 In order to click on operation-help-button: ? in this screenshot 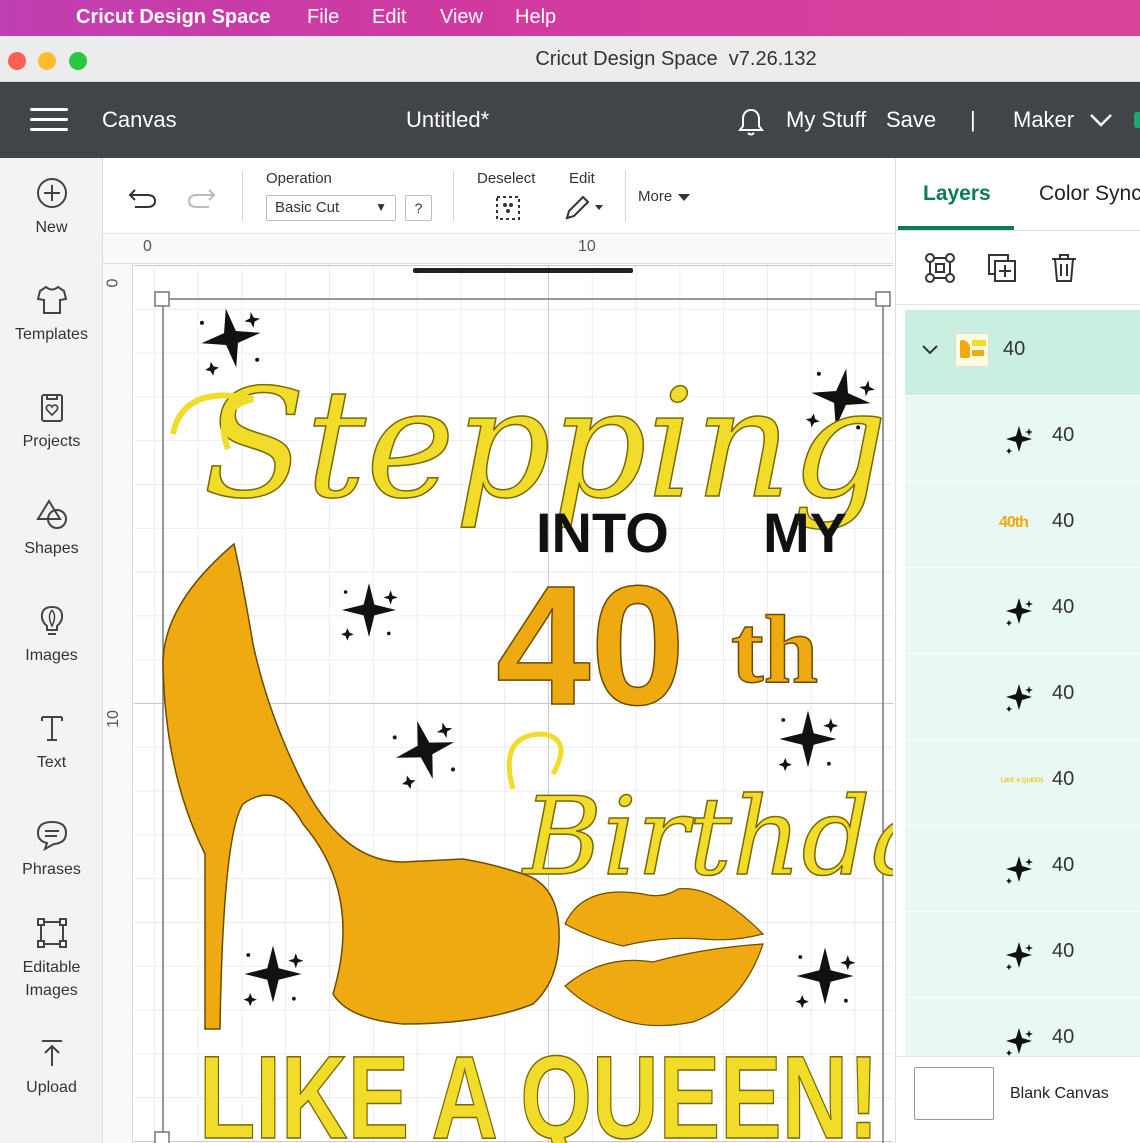, I will do `click(418, 208)`.